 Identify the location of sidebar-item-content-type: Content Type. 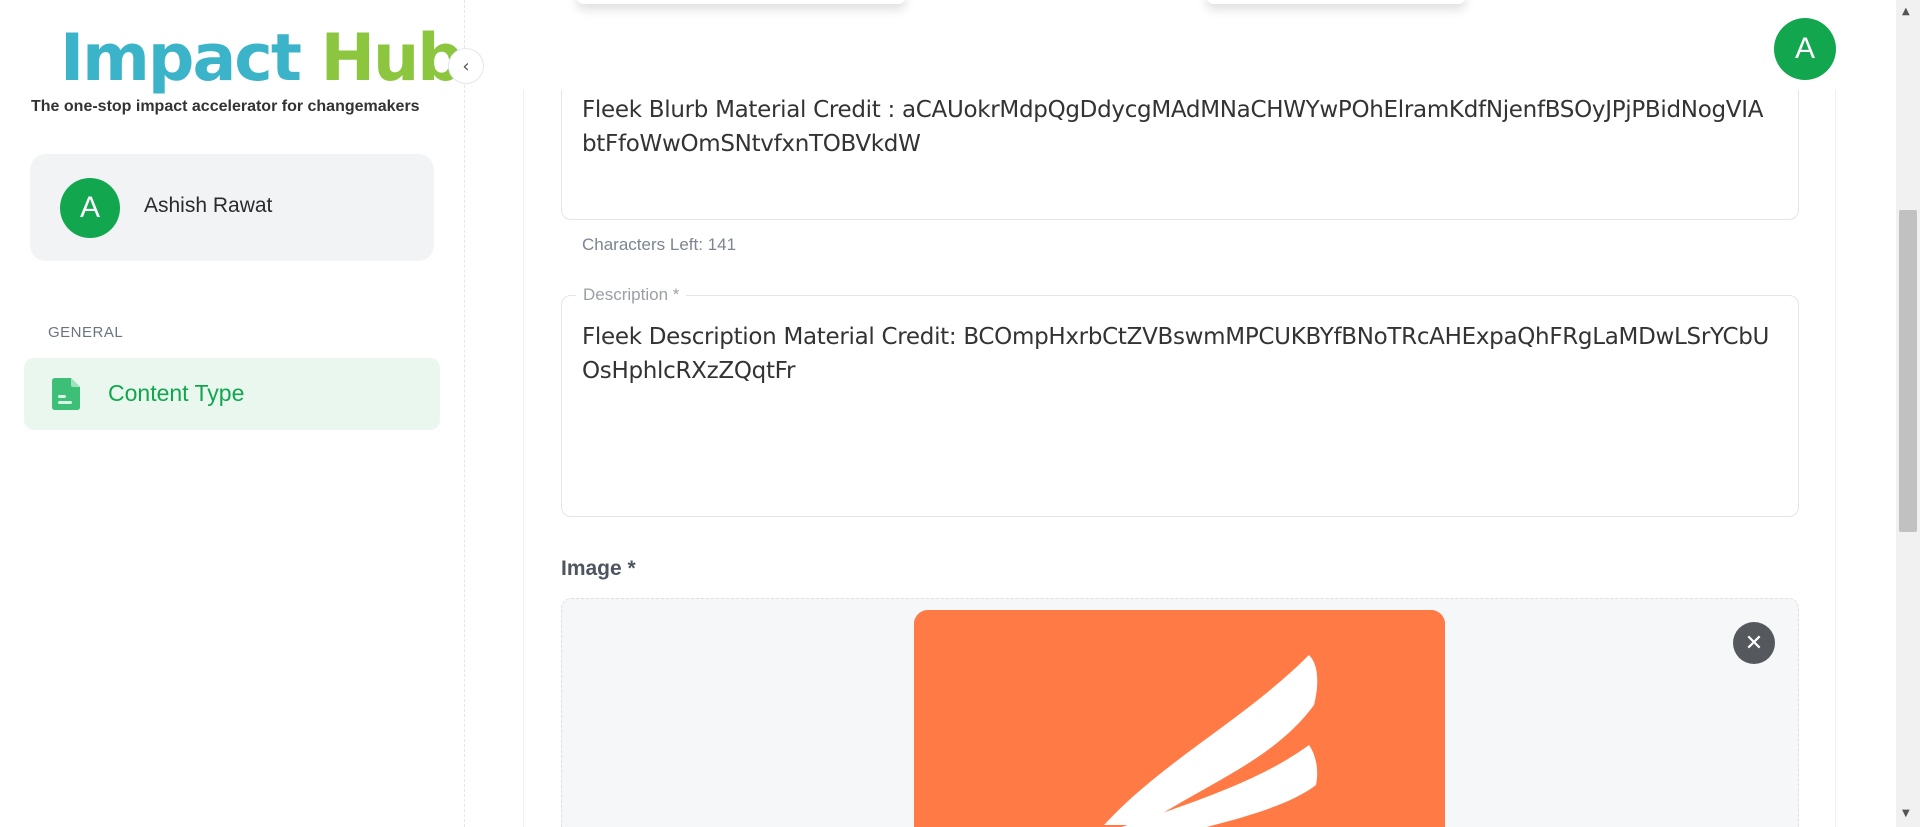
(232, 394).